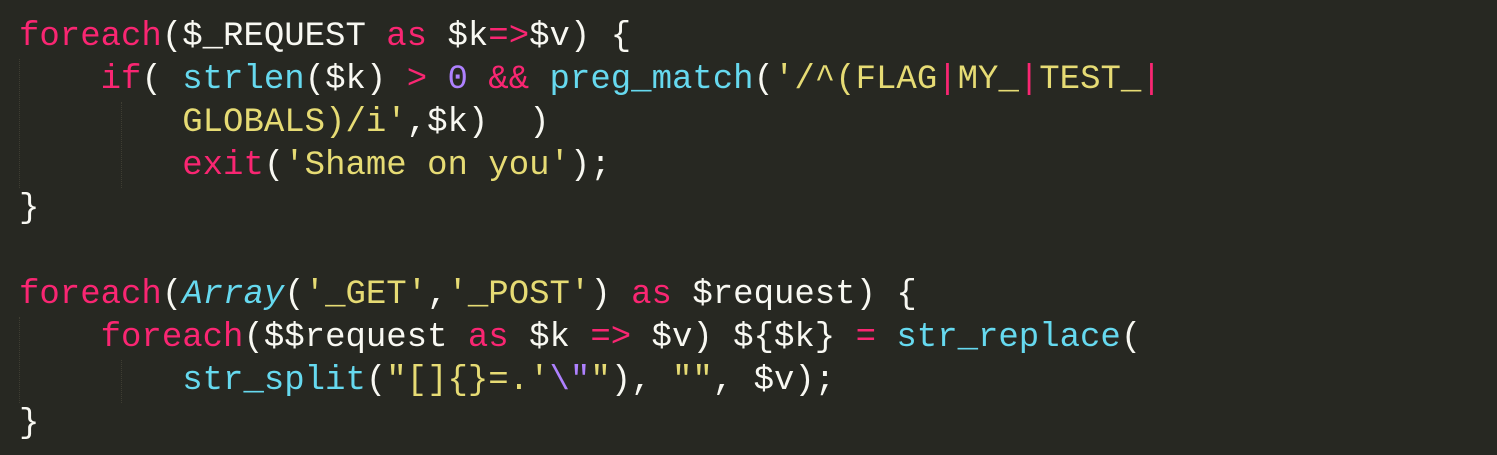  What do you see at coordinates (1090, 80) in the screenshot?
I see `code-token: TEST_` at bounding box center [1090, 80].